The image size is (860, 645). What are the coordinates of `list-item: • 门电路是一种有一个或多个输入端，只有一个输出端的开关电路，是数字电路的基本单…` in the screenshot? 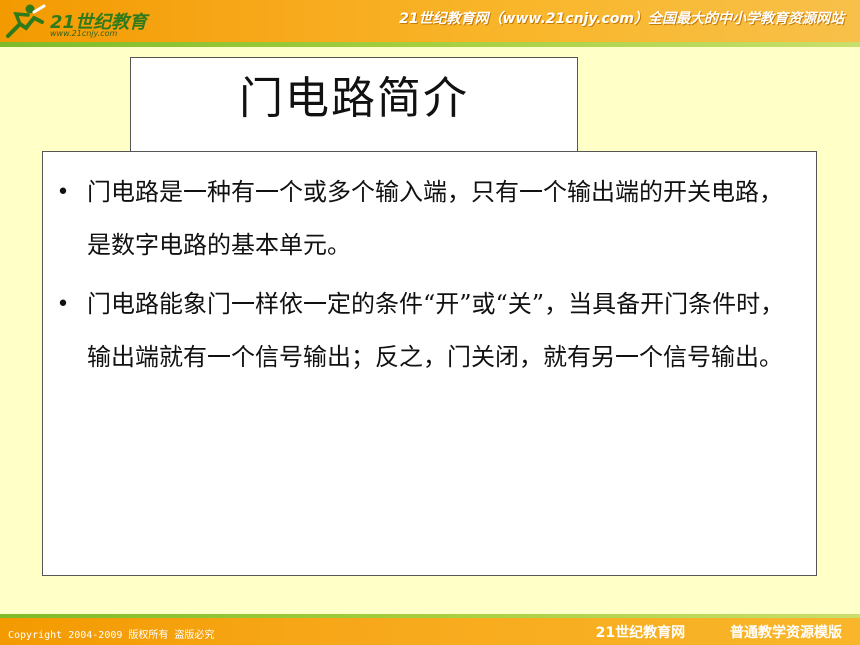 It's located at (429, 219).